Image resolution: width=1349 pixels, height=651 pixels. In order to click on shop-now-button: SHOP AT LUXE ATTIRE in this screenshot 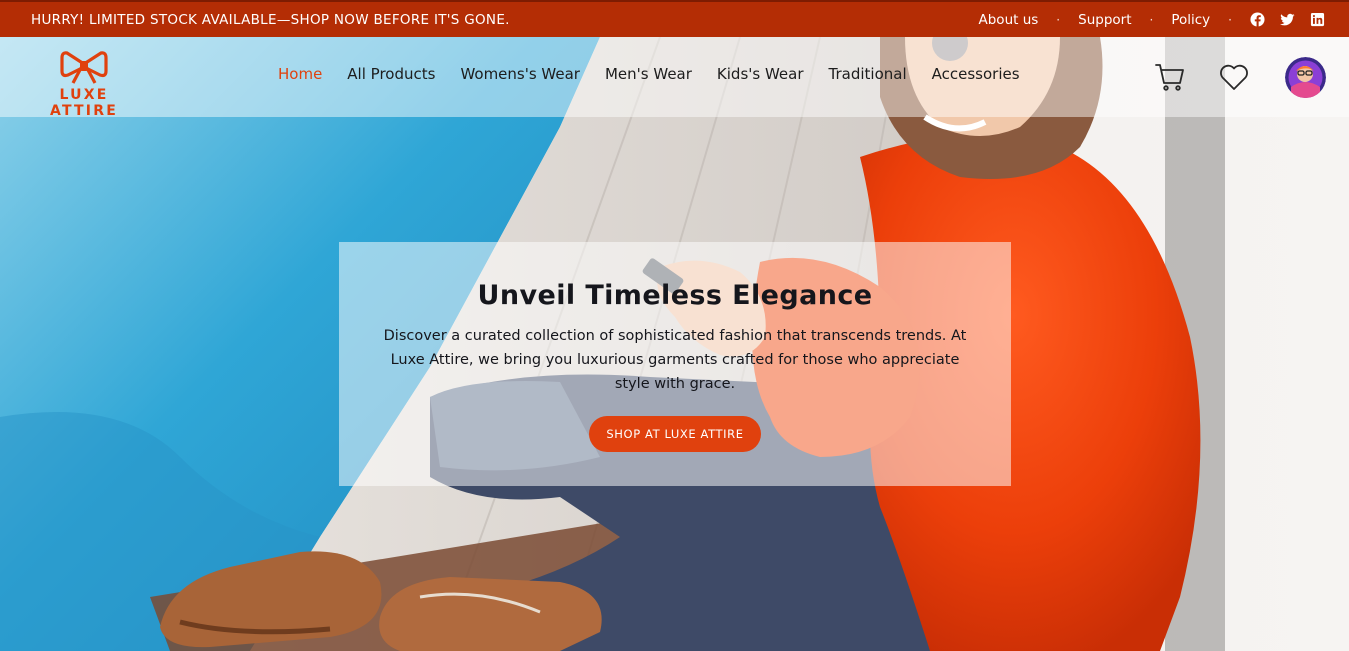, I will do `click(675, 434)`.